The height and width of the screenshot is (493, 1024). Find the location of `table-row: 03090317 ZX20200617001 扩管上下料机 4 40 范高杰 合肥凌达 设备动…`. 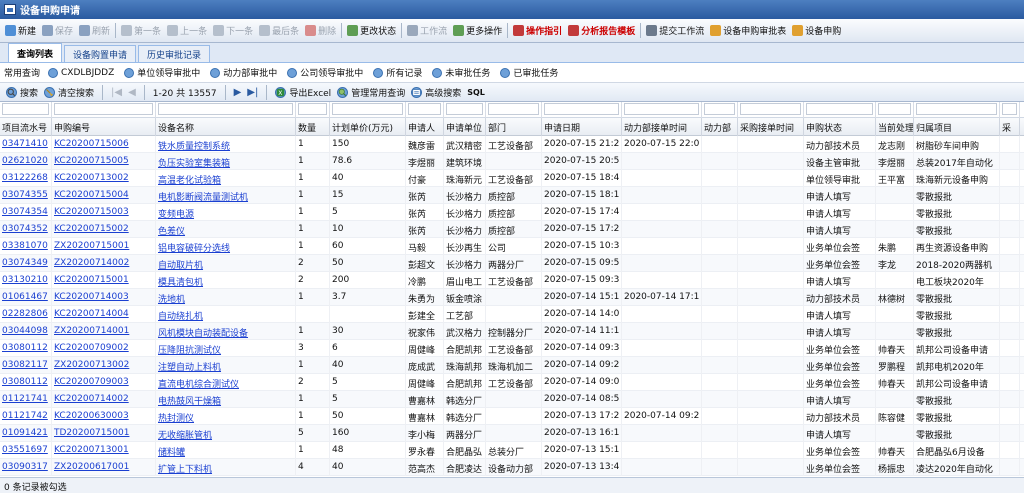

table-row: 03090317 ZX20200617001 扩管上下料机 4 40 范高杰 合肥凌达 设备动… is located at coordinates (512, 467).